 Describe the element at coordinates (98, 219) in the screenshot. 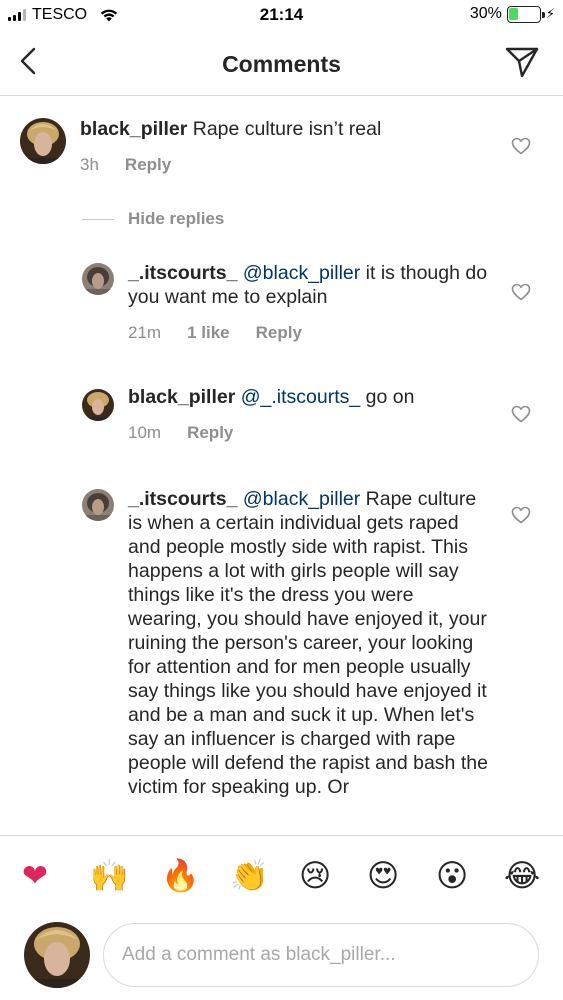

I see `divider-line` at that location.